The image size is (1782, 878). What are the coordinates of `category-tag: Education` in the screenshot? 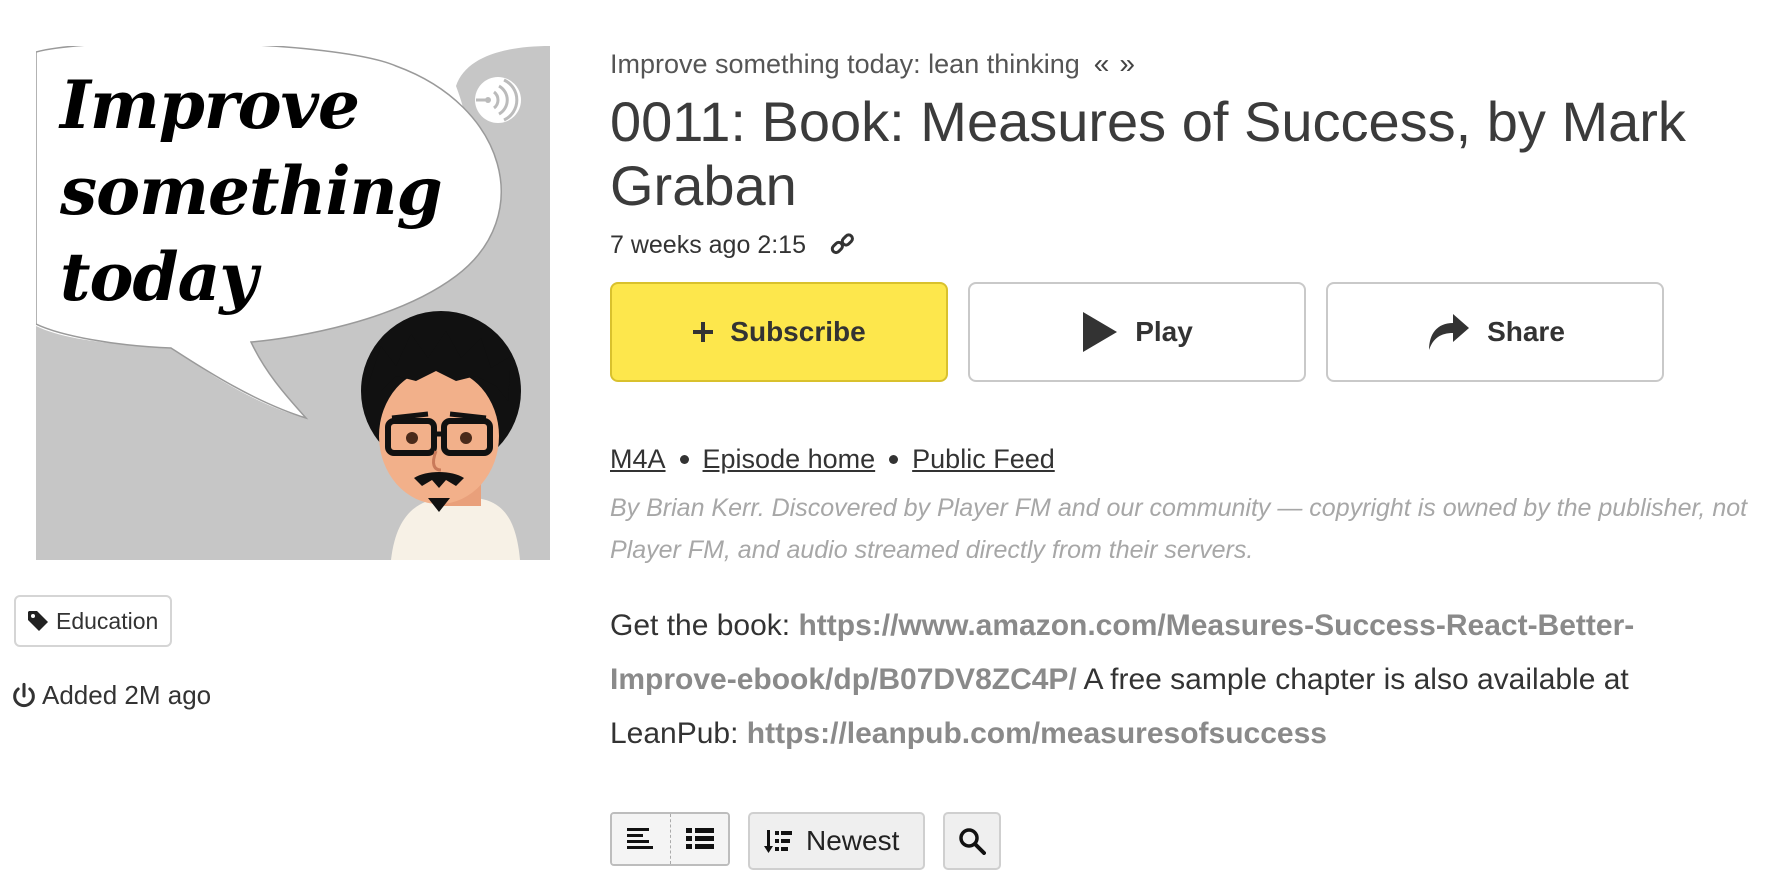 It's located at (93, 621).